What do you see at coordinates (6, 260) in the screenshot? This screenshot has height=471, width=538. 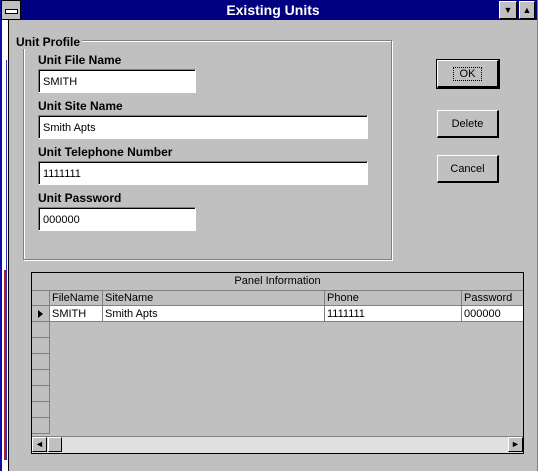 I see `desktop-edge-line` at bounding box center [6, 260].